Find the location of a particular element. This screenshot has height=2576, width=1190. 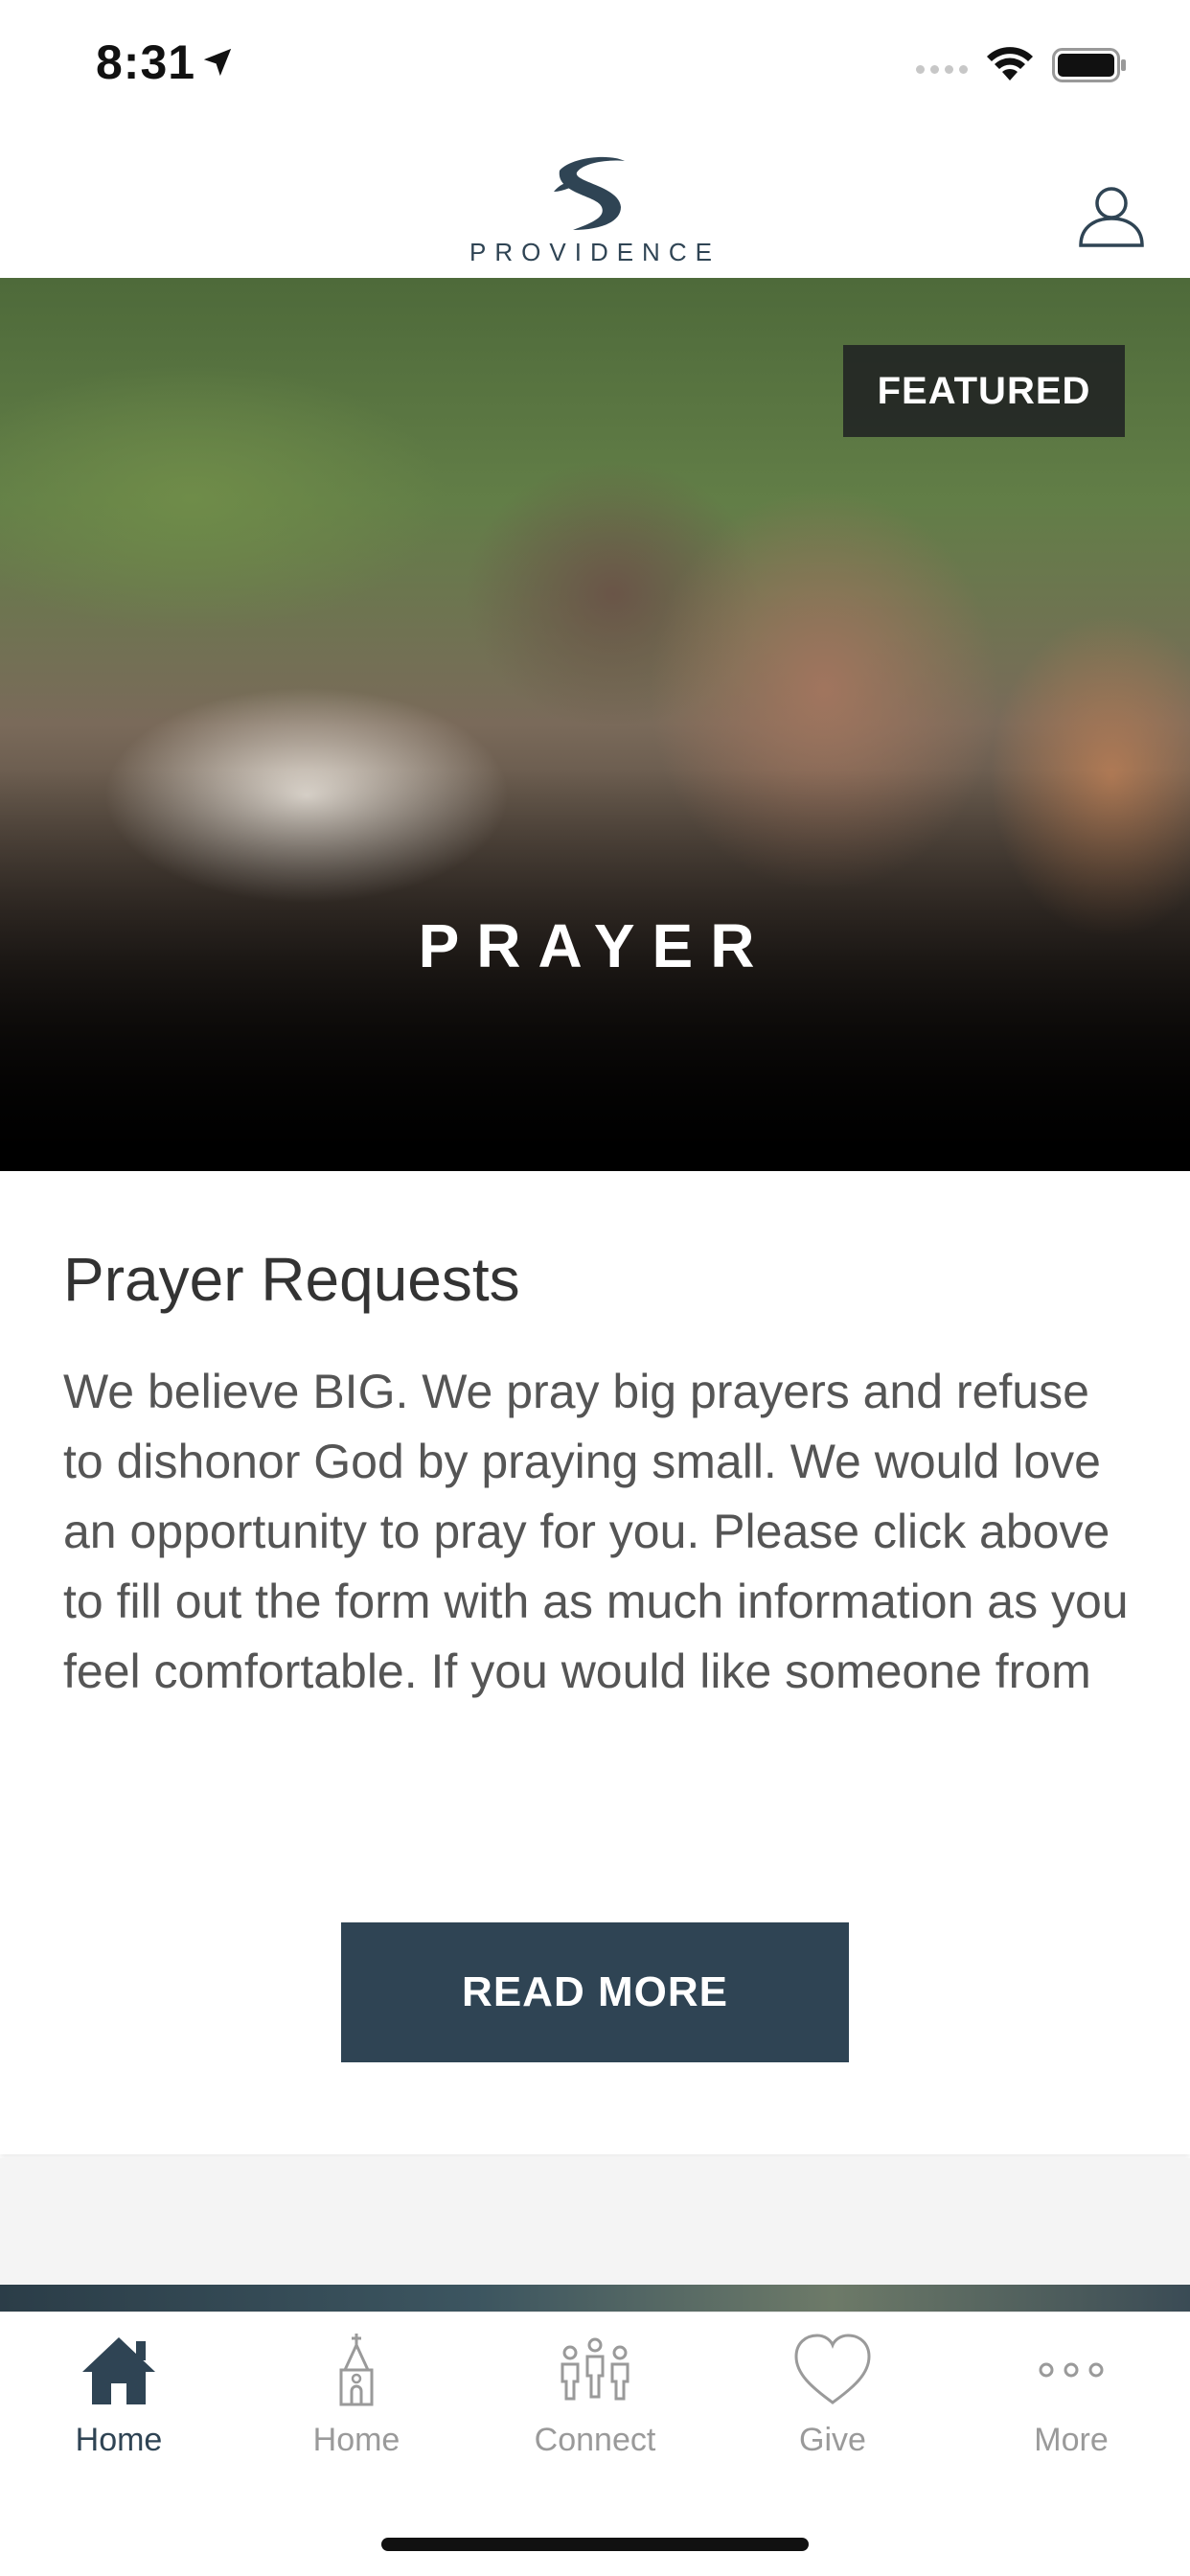

profile-icon is located at coordinates (1111, 214).